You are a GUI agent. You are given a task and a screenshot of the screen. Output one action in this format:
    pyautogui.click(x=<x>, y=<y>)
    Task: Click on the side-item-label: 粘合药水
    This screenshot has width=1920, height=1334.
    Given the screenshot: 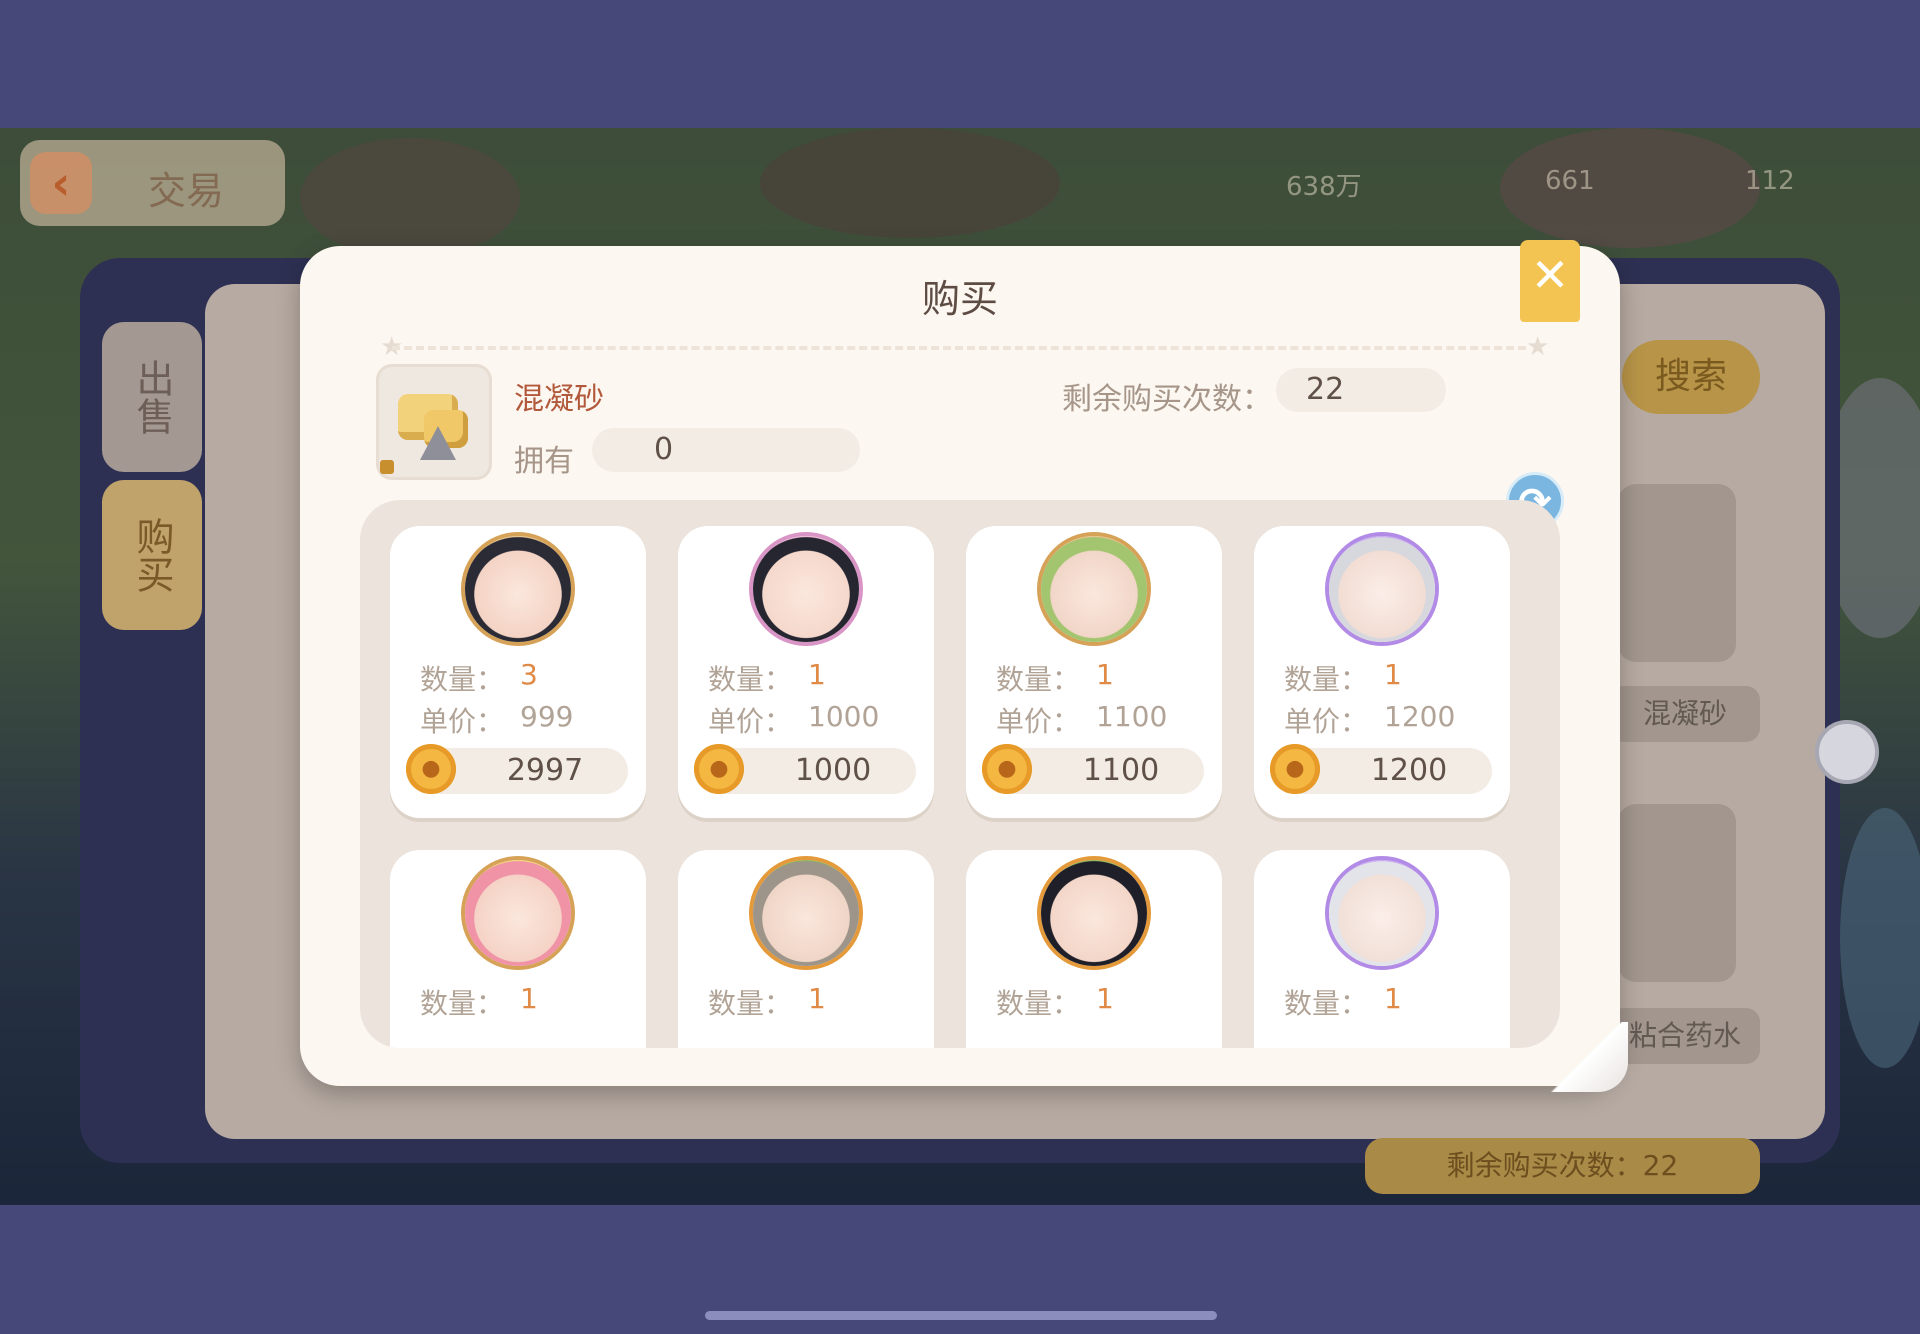 What is the action you would take?
    pyautogui.click(x=1685, y=1036)
    